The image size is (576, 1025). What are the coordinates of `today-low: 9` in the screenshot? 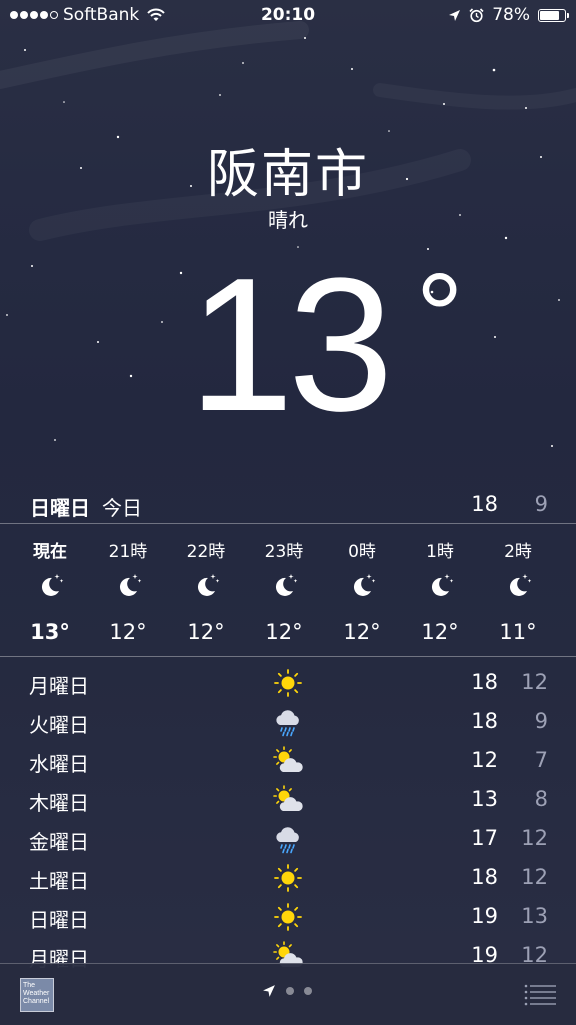 It's located at (541, 504).